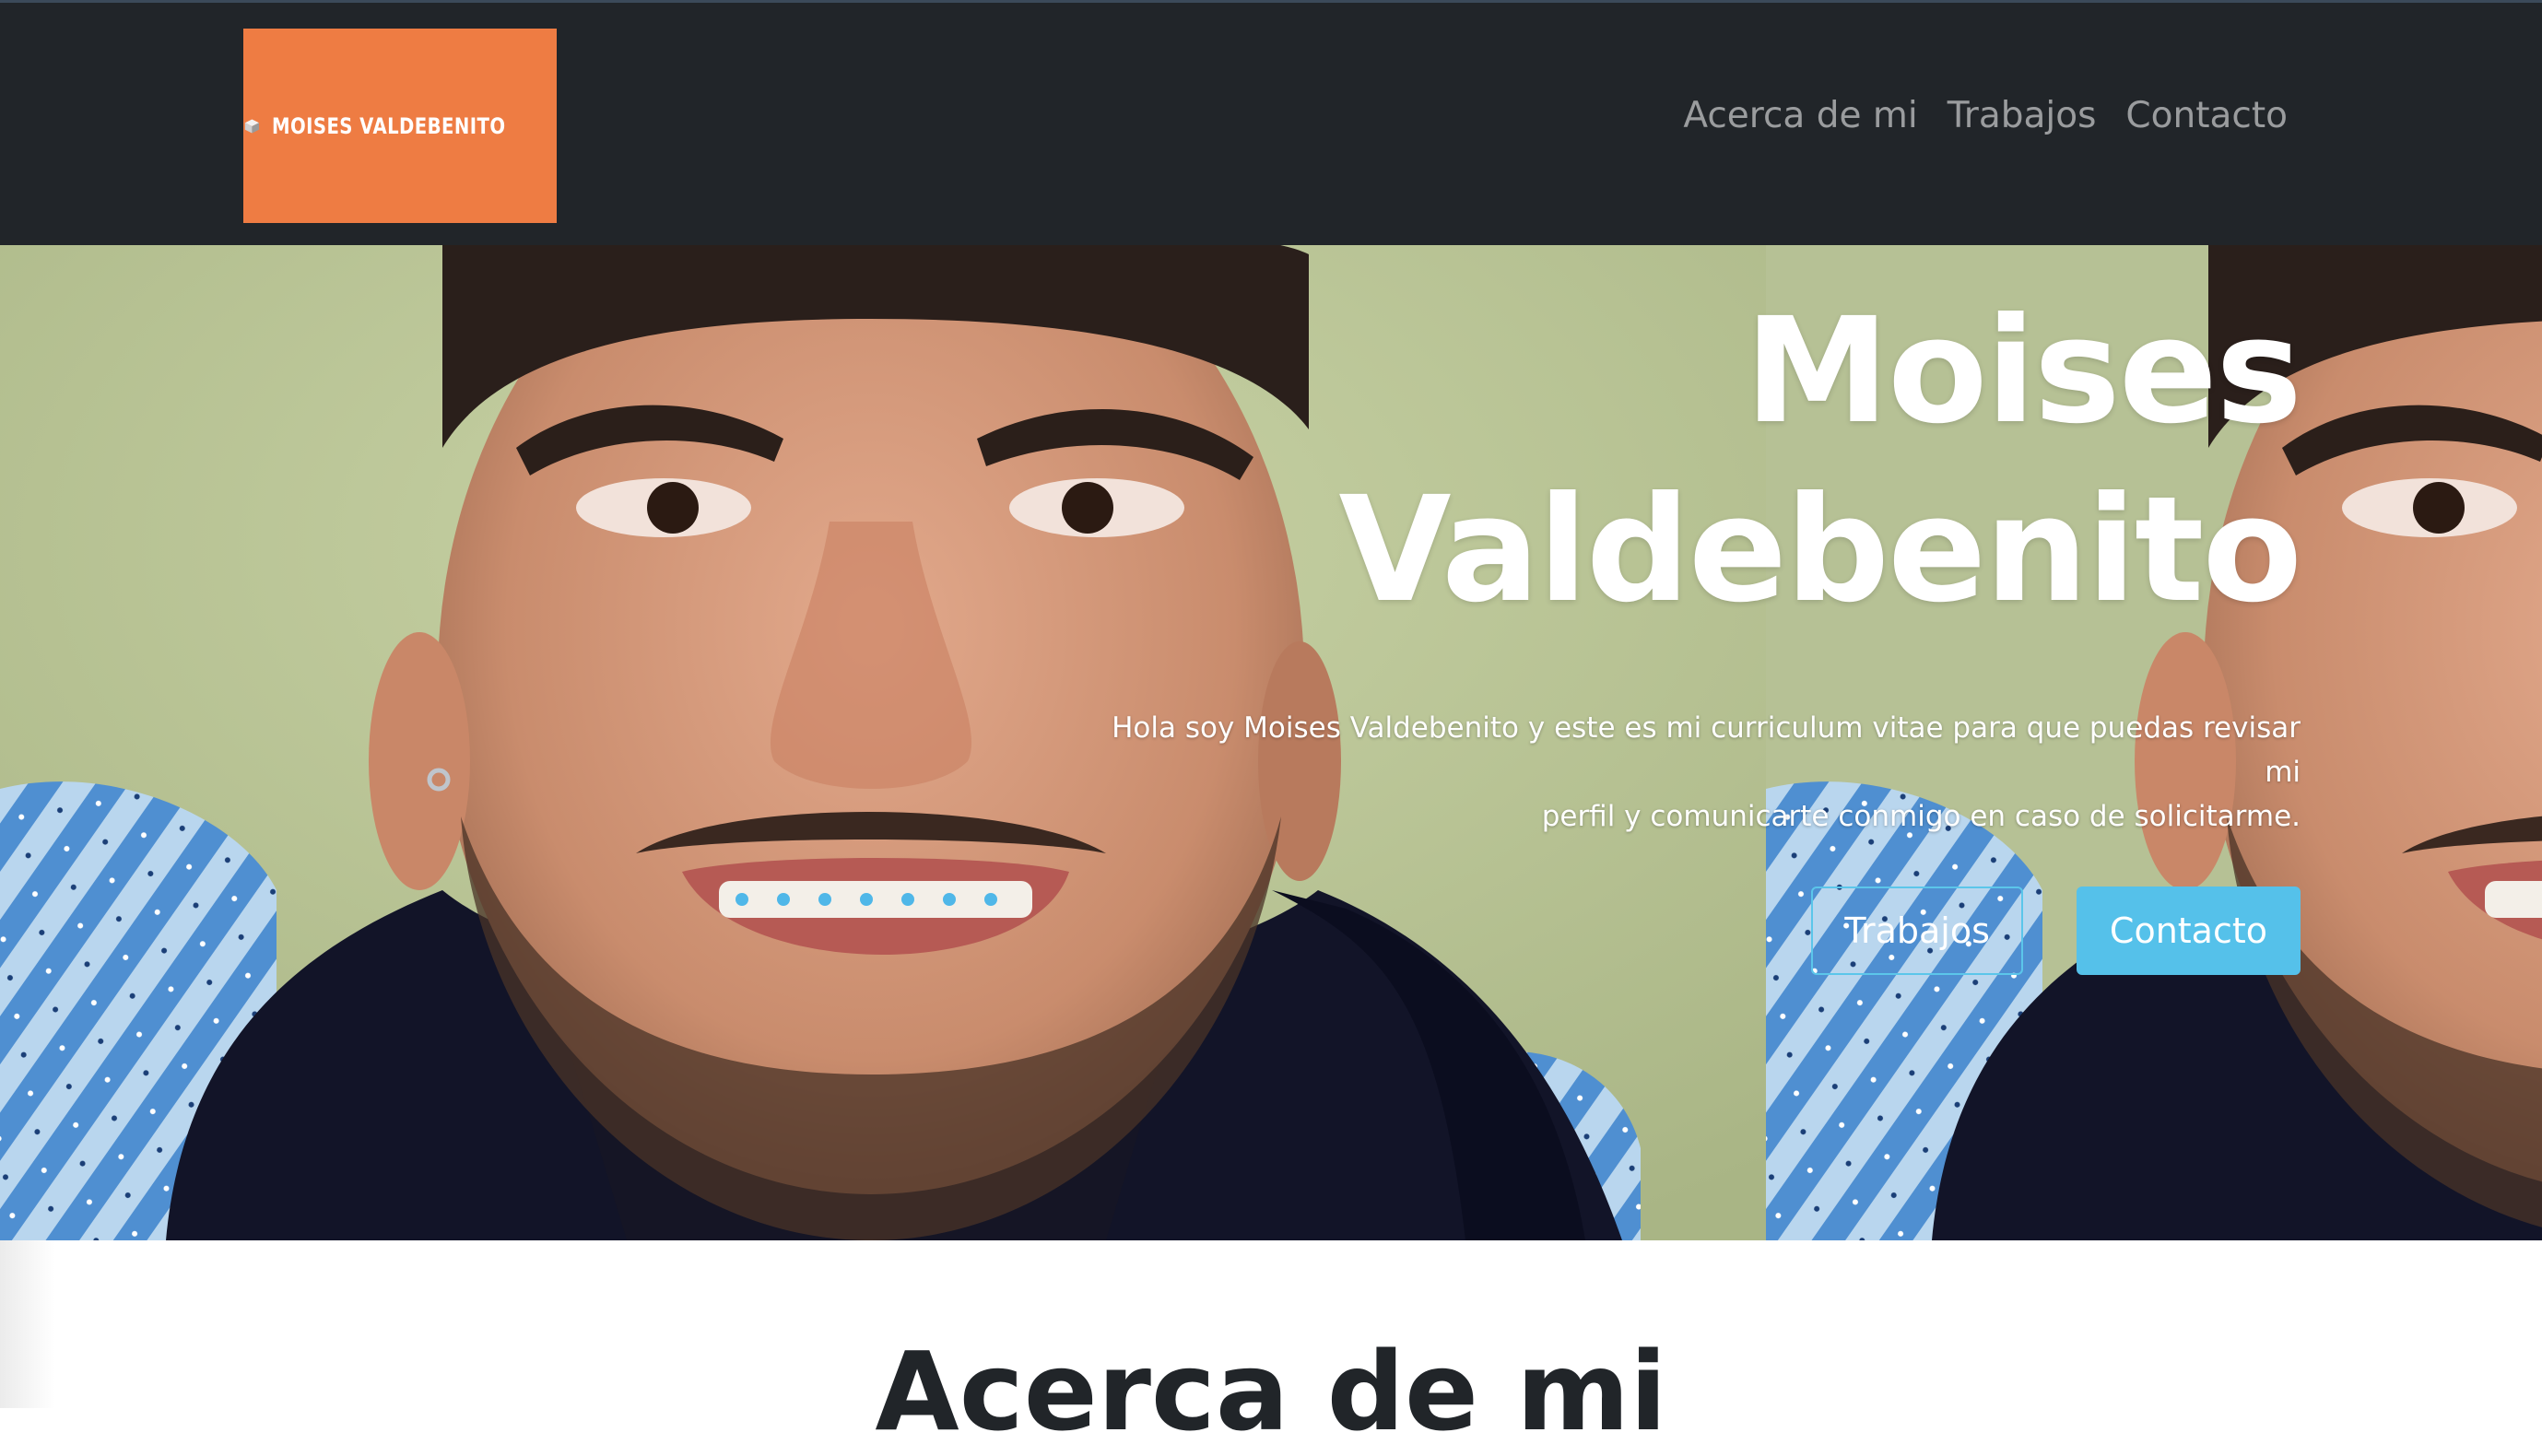 This screenshot has height=1456, width=2542. I want to click on works-button: Trabajos, so click(1917, 931).